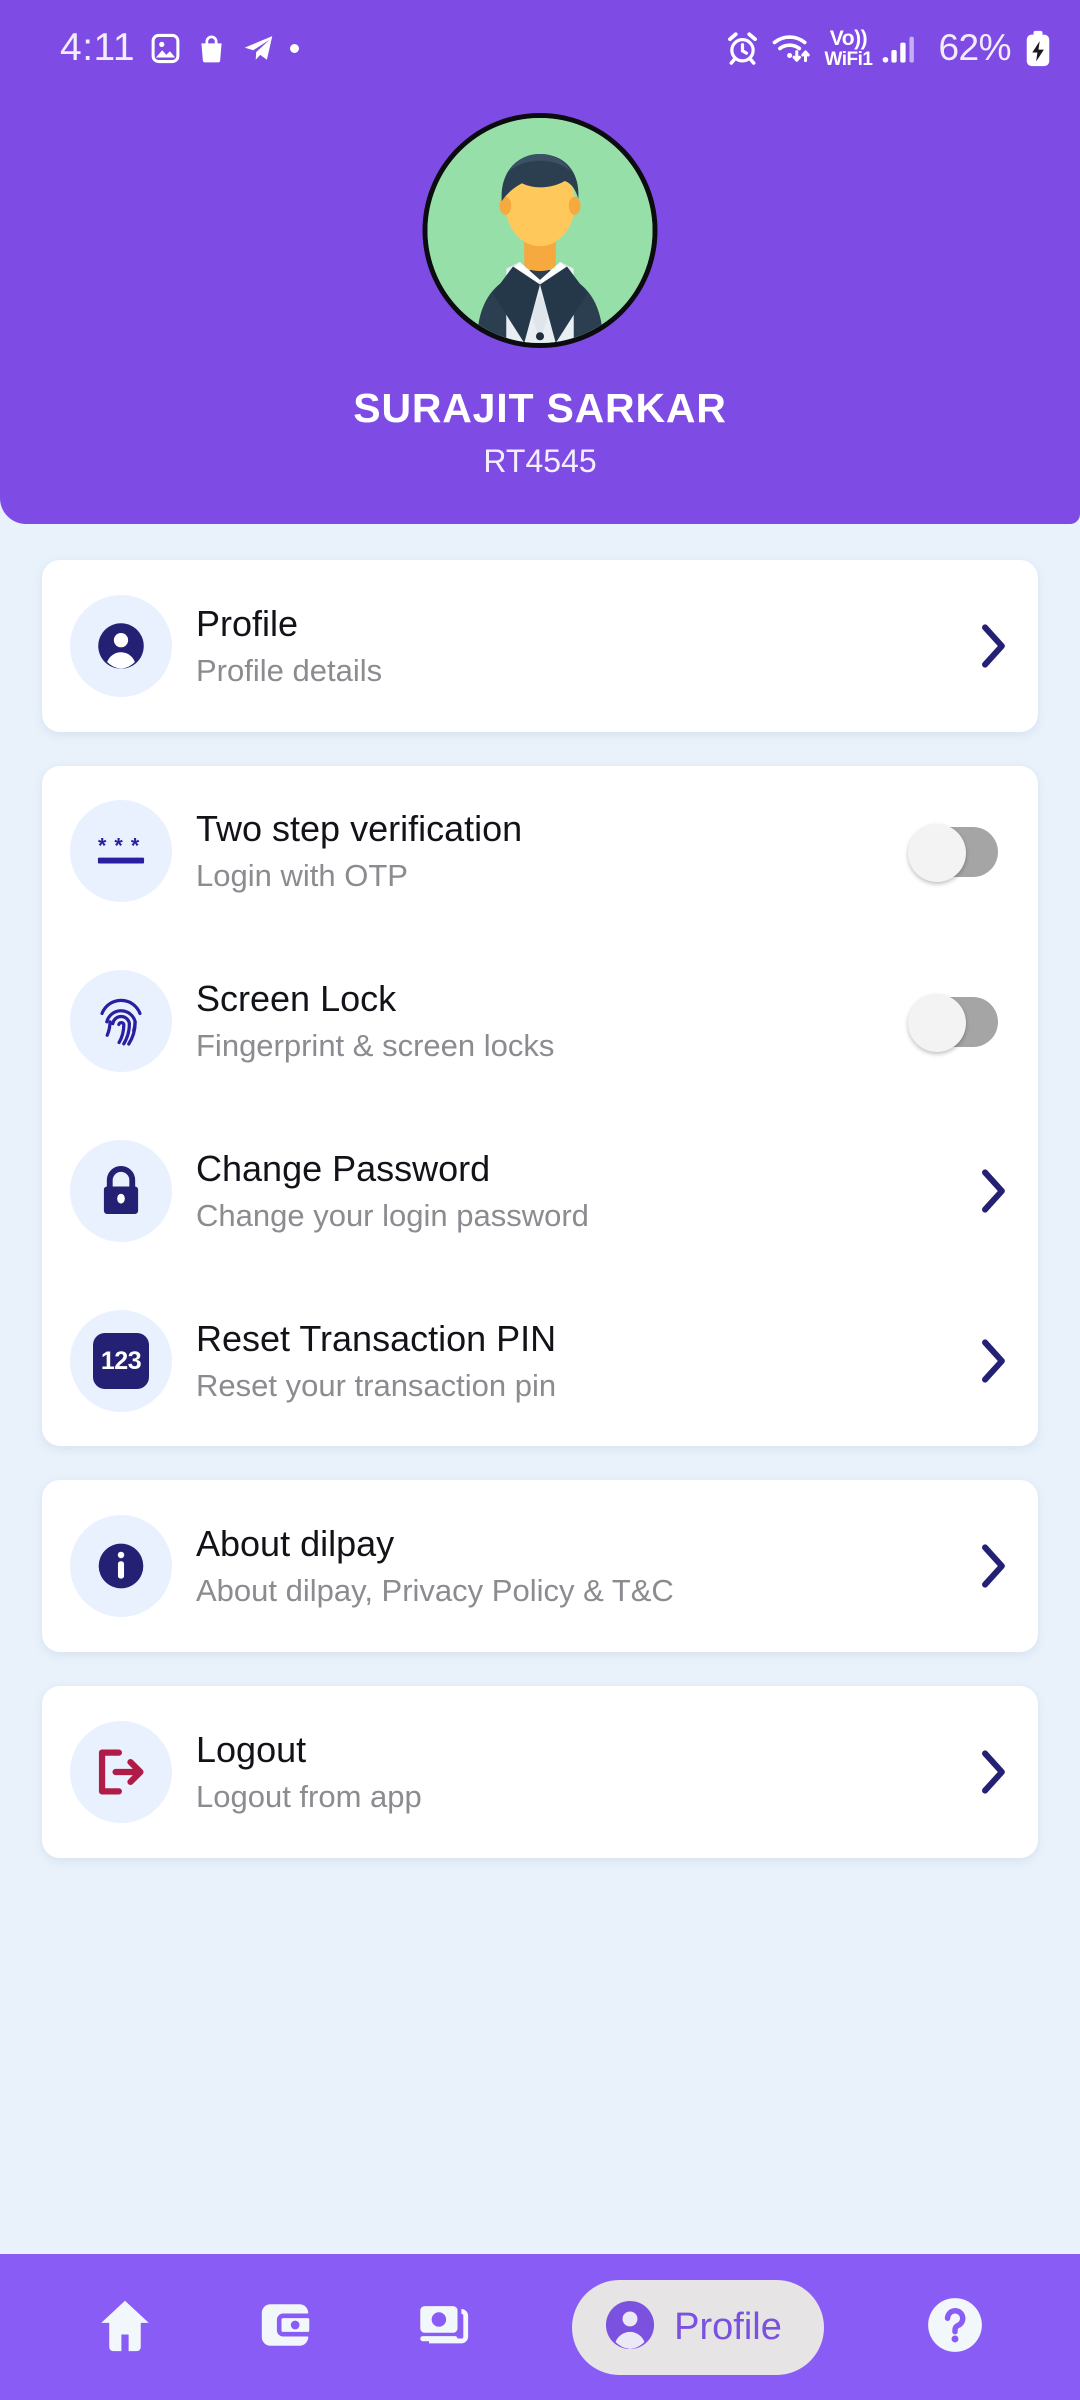  What do you see at coordinates (289, 671) in the screenshot?
I see `list-item-subtitle: Profile details` at bounding box center [289, 671].